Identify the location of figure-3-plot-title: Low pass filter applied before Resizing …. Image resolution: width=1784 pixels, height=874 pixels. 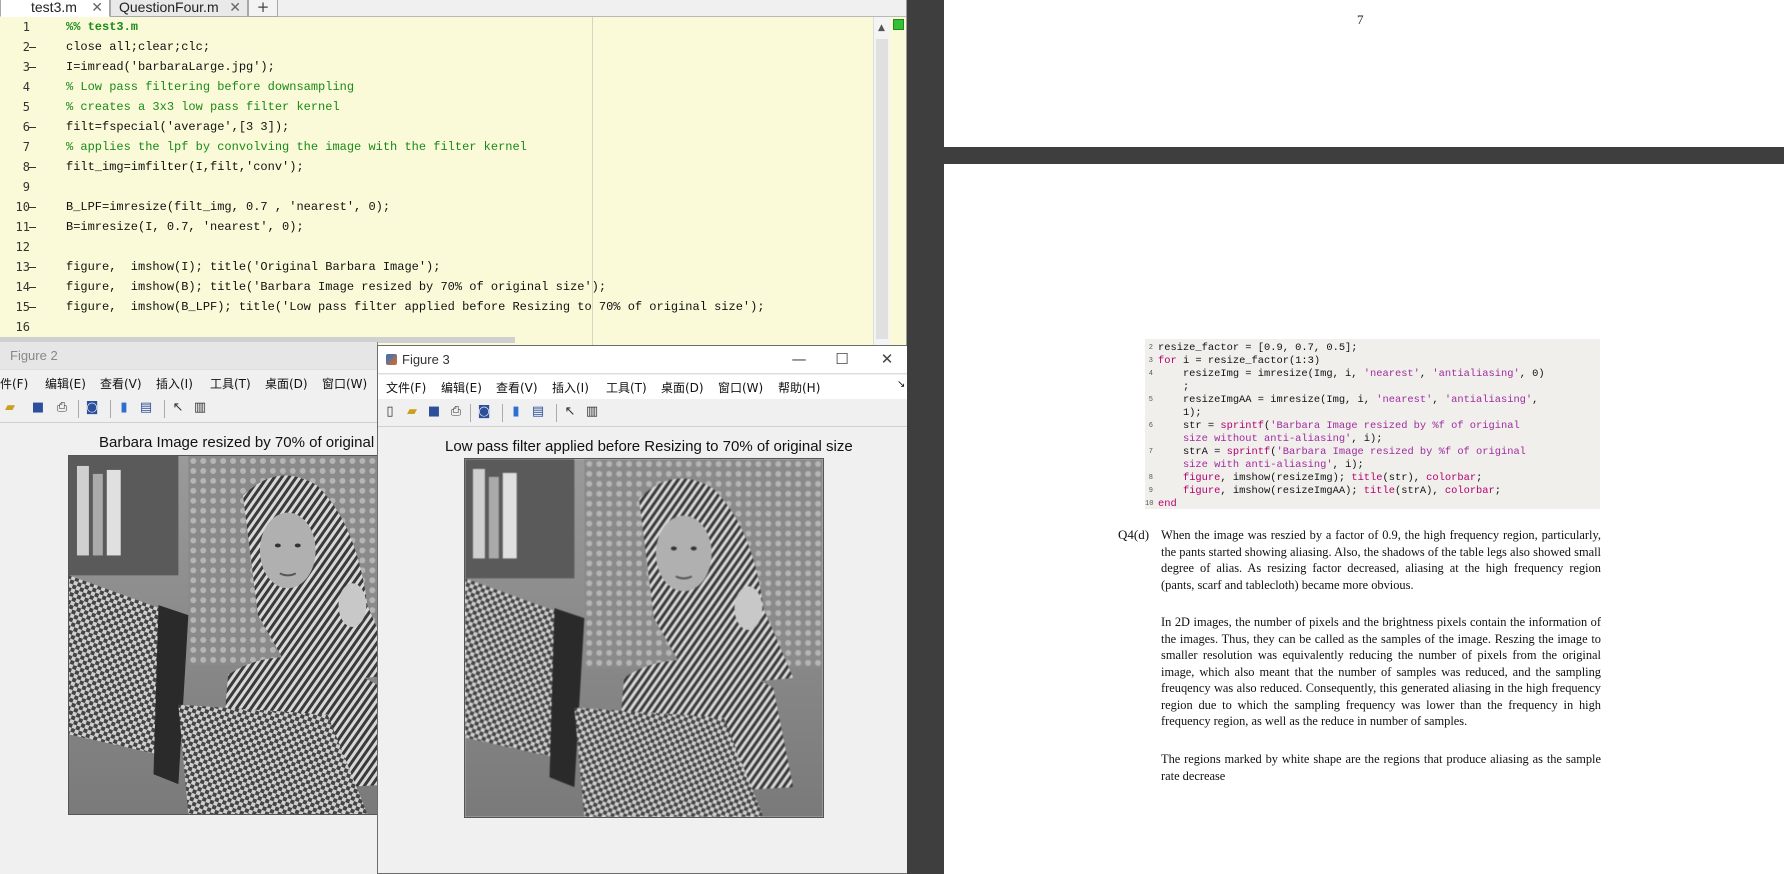
(649, 446).